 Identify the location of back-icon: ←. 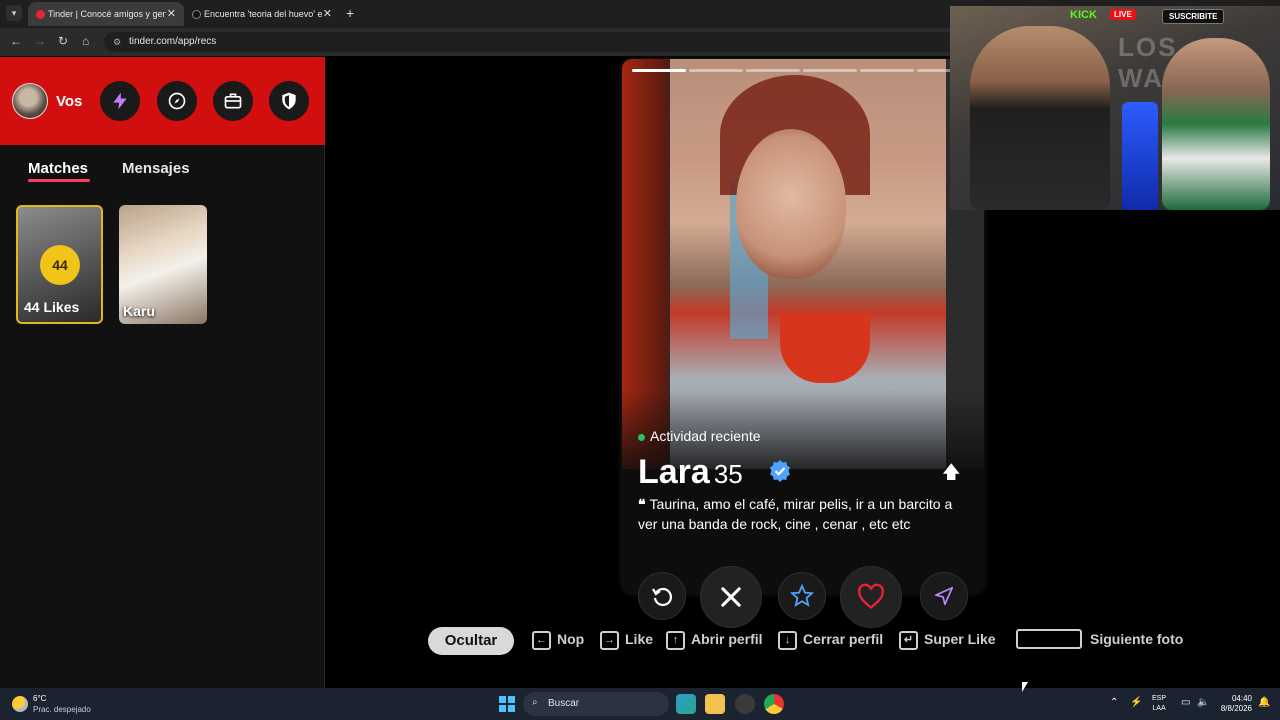
(16, 41).